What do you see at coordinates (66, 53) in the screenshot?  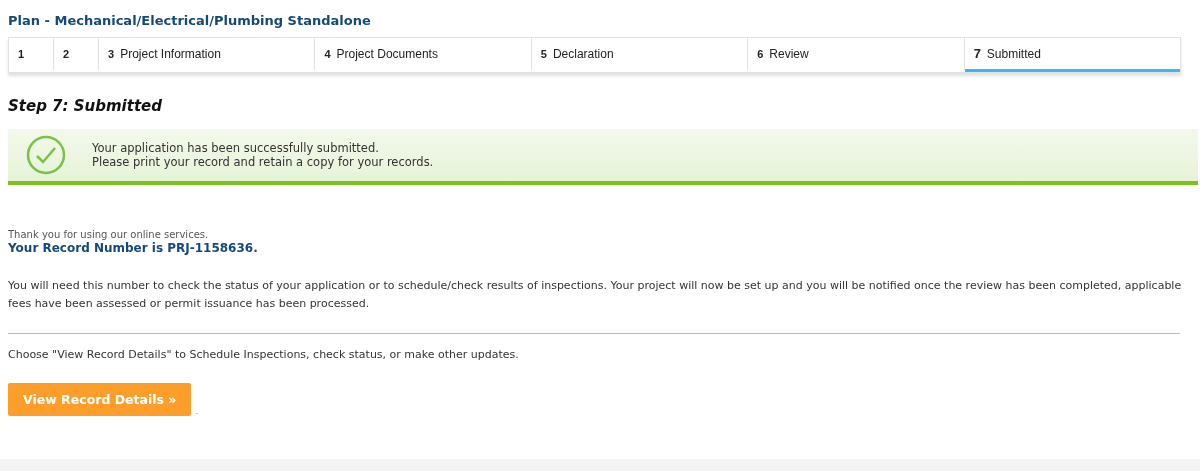 I see `step-number: 2` at bounding box center [66, 53].